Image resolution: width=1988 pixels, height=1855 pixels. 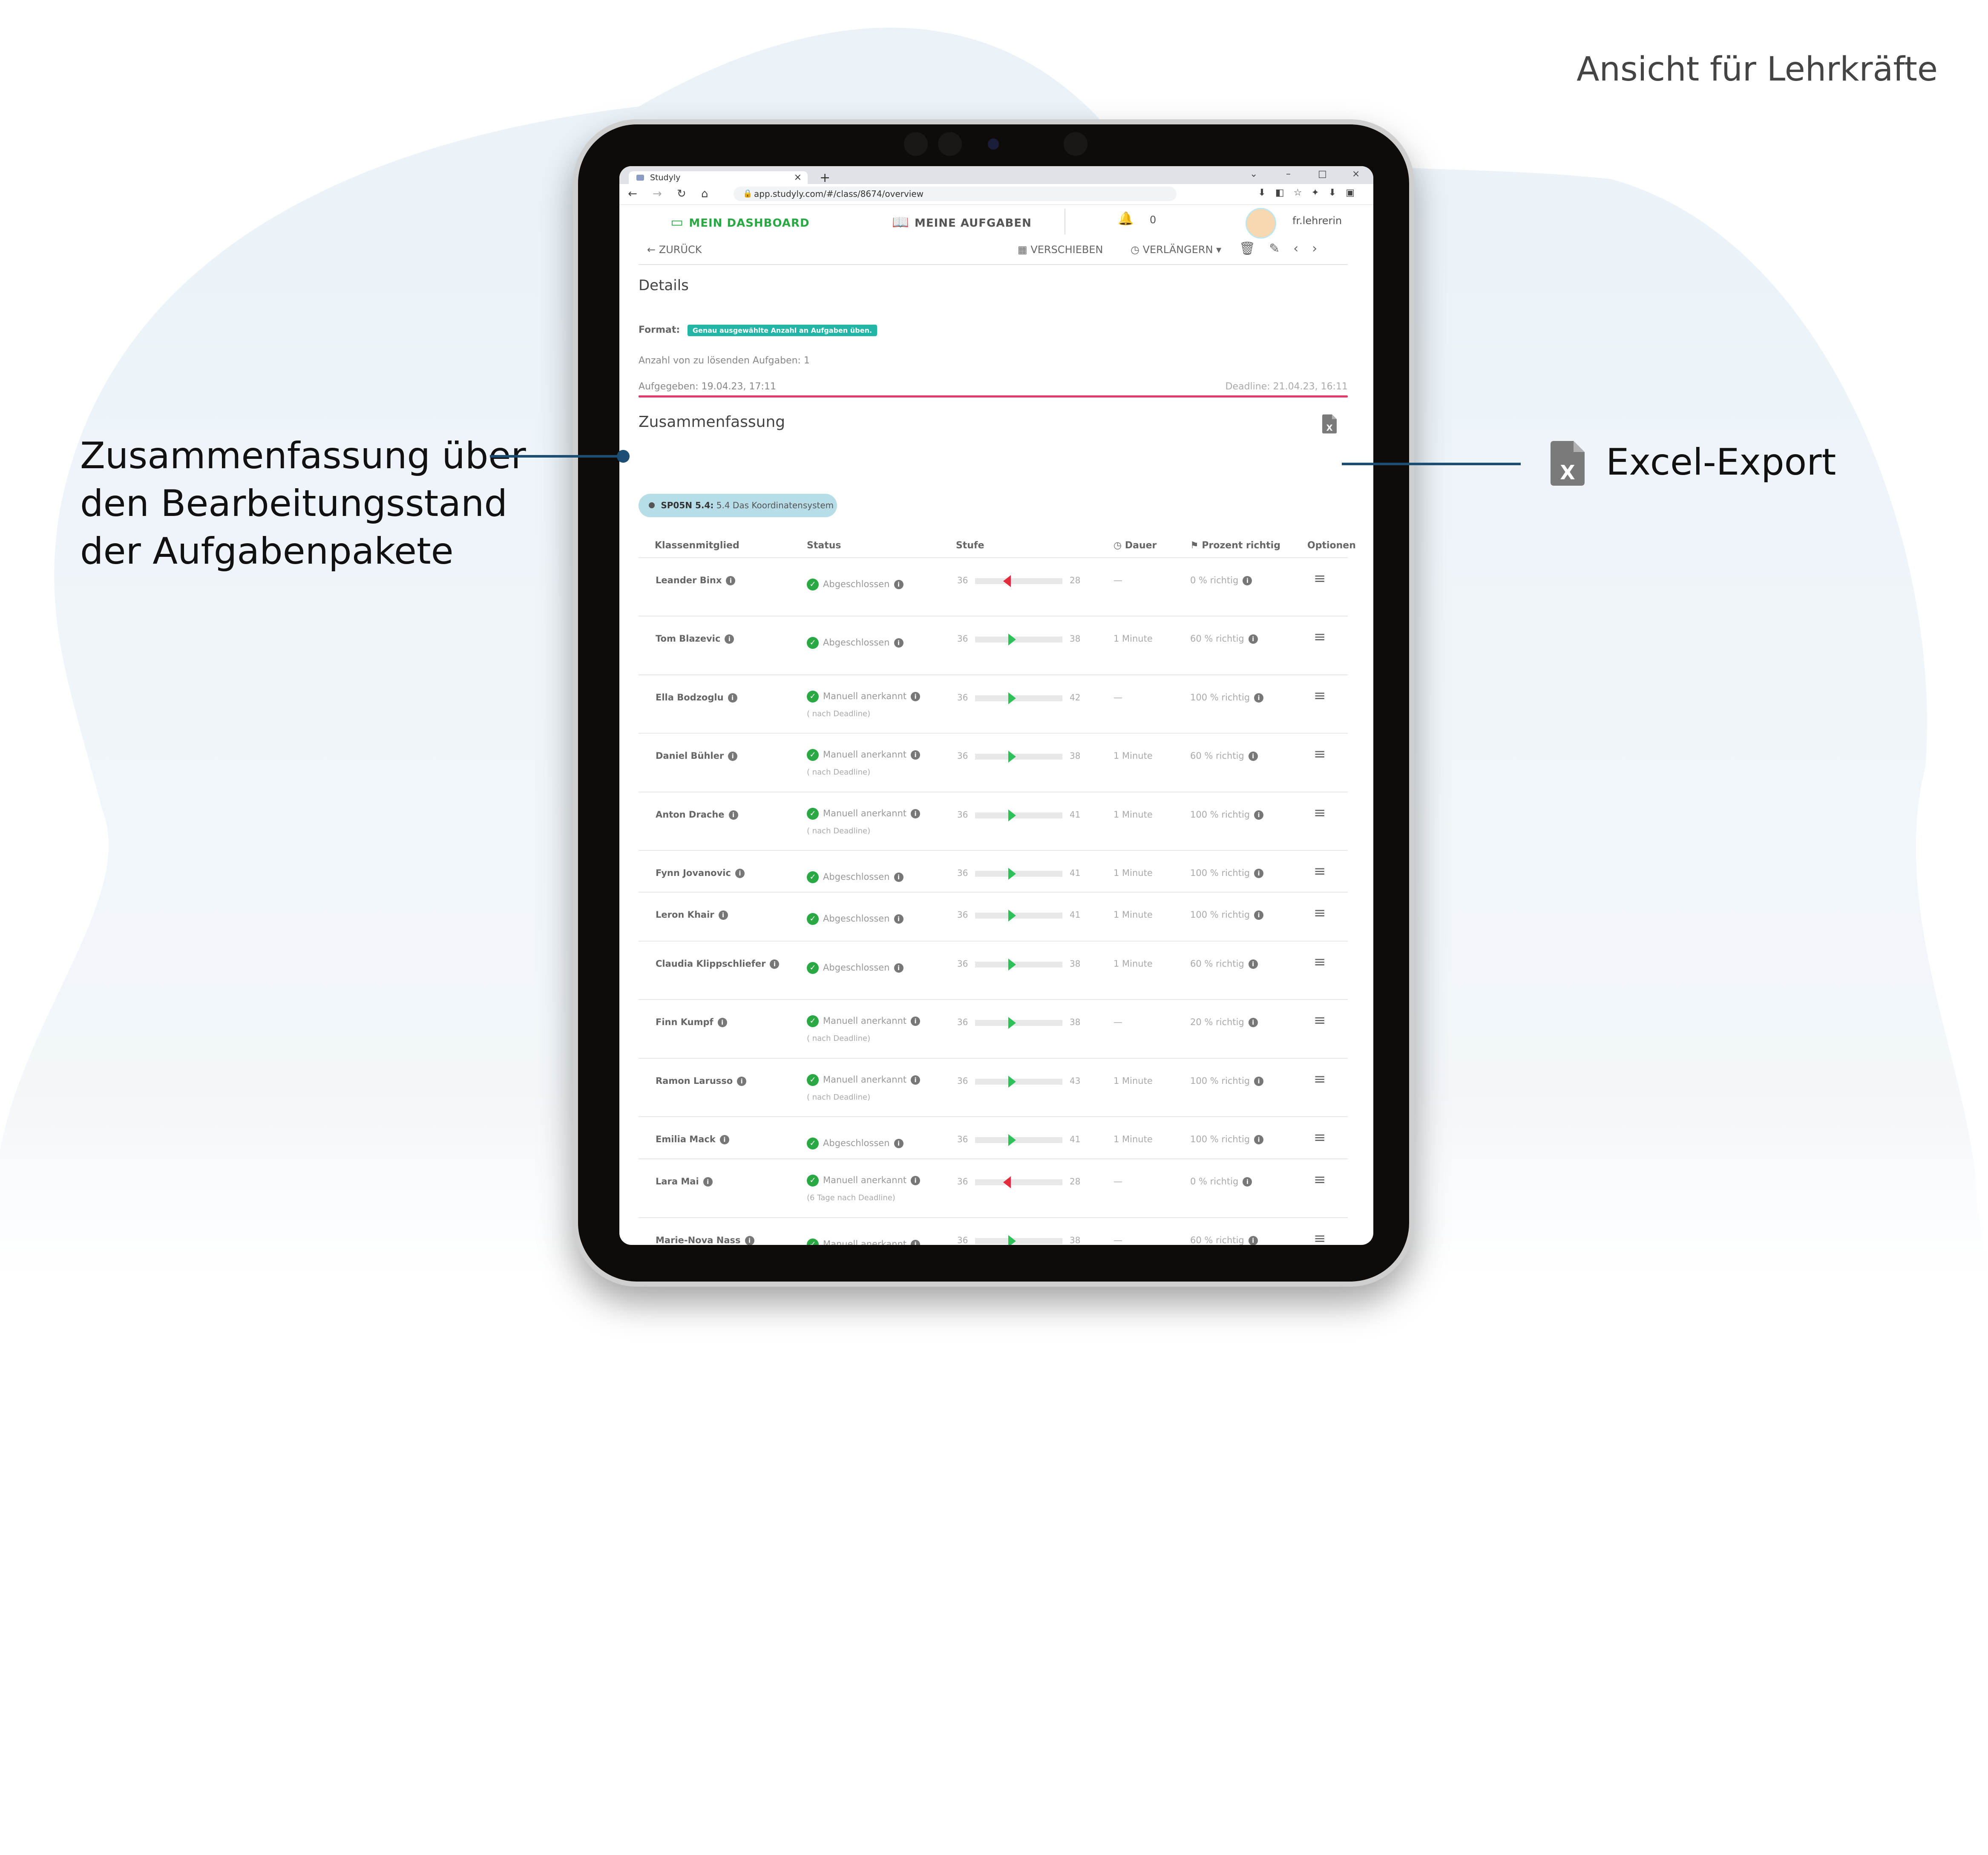 What do you see at coordinates (697, 756) in the screenshot?
I see `member-name: Daniel Bühler i` at bounding box center [697, 756].